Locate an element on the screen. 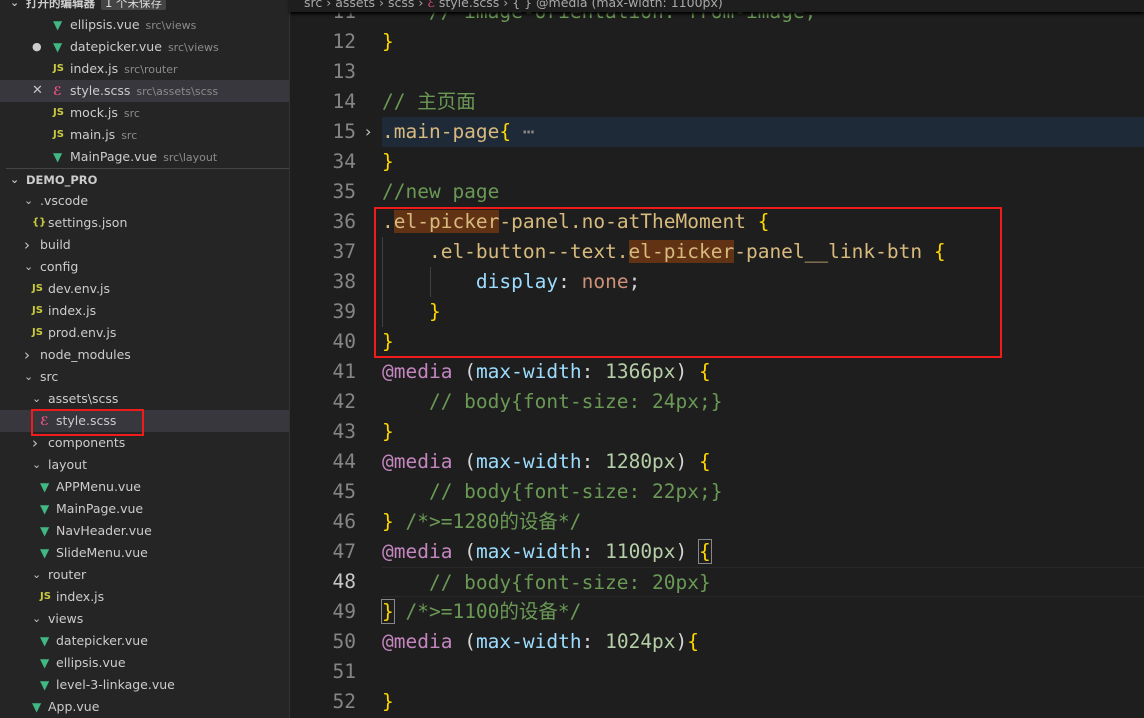 The height and width of the screenshot is (718, 1144). code-token: // body{font-size: 24px;} is located at coordinates (552, 401).